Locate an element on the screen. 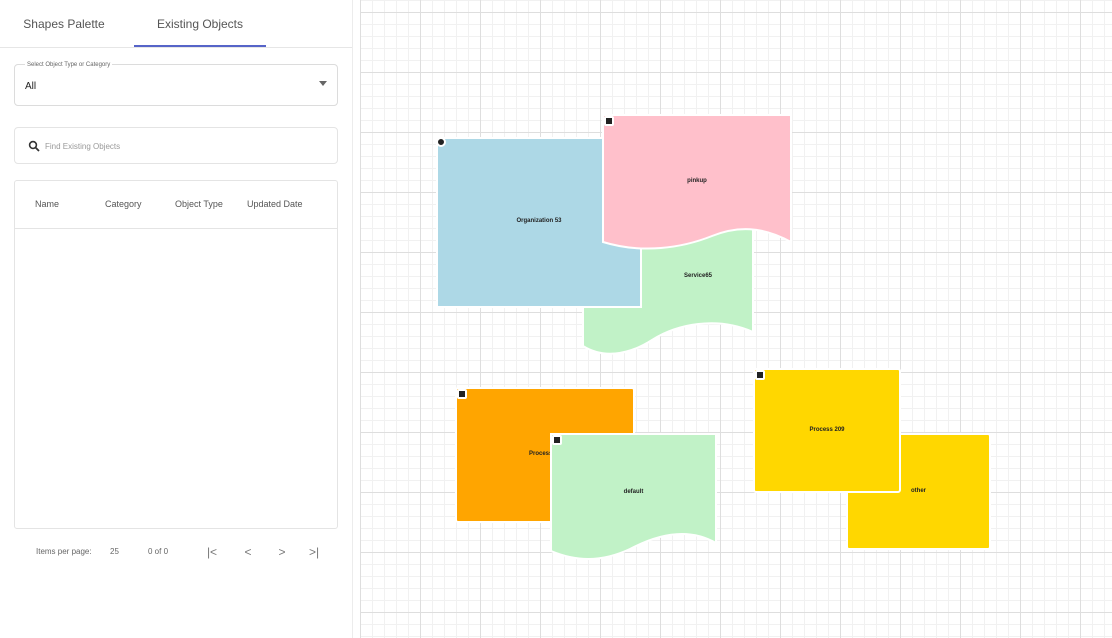  search-box is located at coordinates (176, 145).